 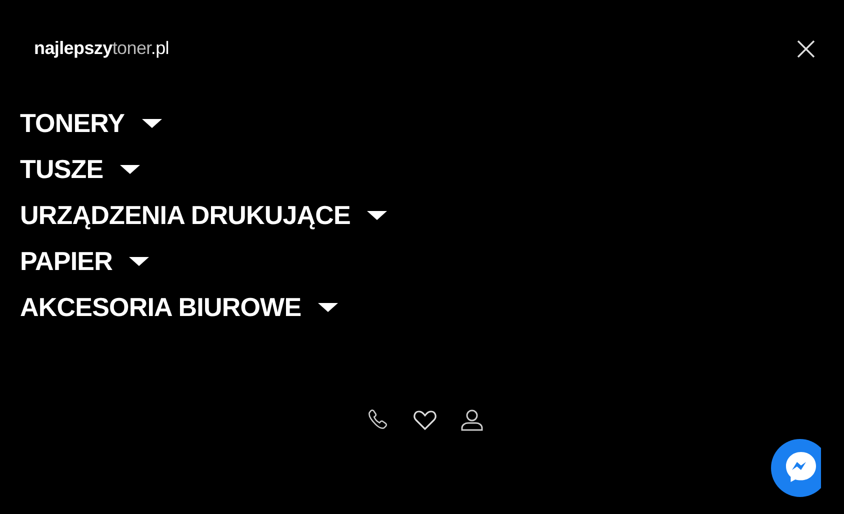 What do you see at coordinates (204, 215) in the screenshot?
I see `menu-item: URZĄDZENIA DRUKUJĄCE` at bounding box center [204, 215].